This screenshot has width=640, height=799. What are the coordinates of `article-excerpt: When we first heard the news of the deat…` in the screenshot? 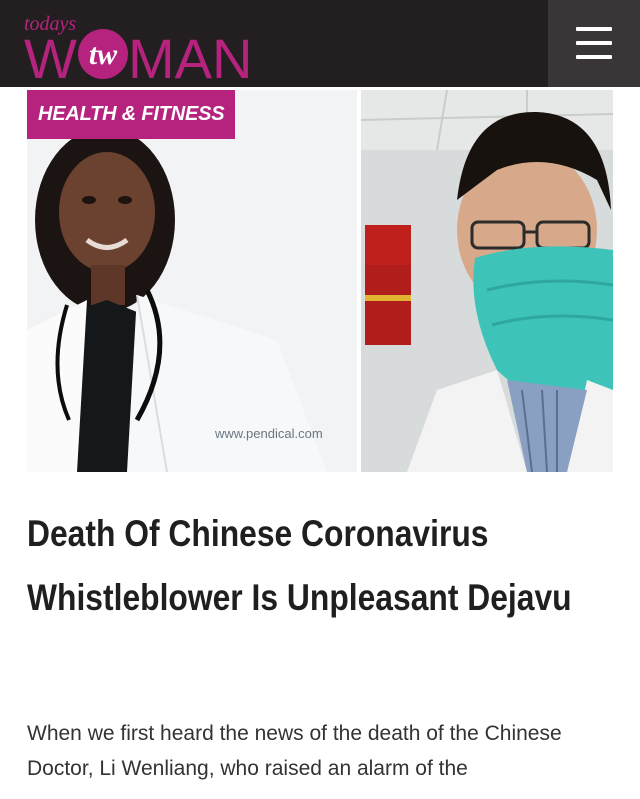 It's located at (294, 751).